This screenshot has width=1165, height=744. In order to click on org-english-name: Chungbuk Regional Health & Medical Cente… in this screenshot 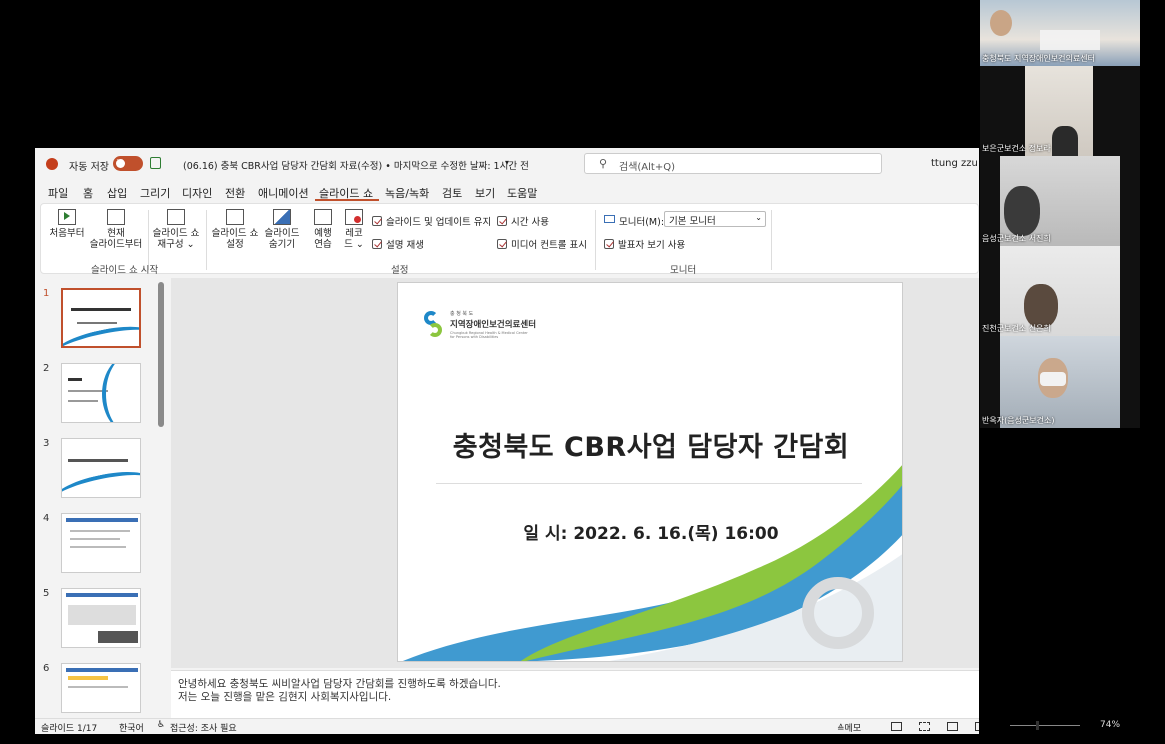, I will do `click(489, 335)`.